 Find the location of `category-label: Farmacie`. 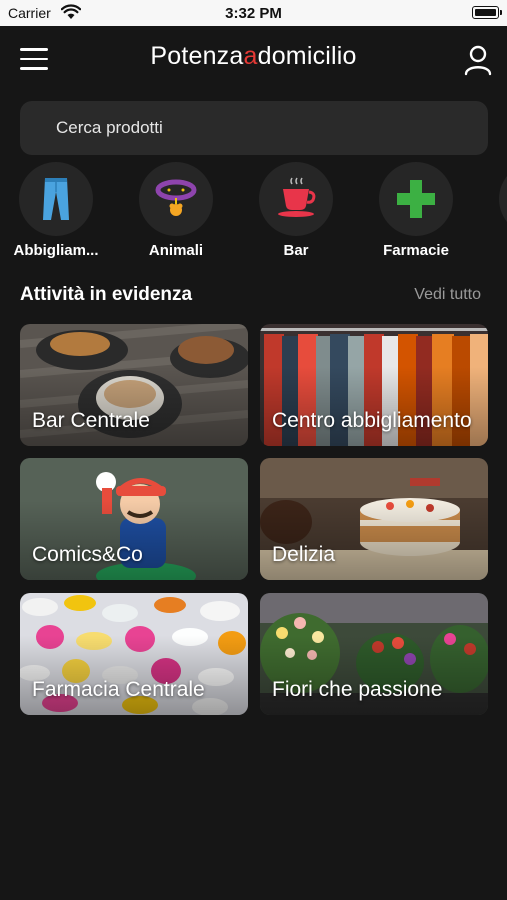

category-label: Farmacie is located at coordinates (416, 250).